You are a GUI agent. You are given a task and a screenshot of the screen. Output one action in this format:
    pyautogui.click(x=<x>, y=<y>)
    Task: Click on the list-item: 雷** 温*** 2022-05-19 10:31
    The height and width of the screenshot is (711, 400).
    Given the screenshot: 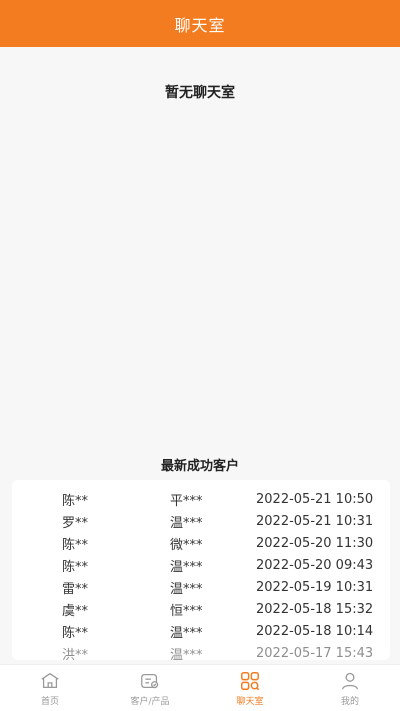 What is the action you would take?
    pyautogui.click(x=201, y=587)
    